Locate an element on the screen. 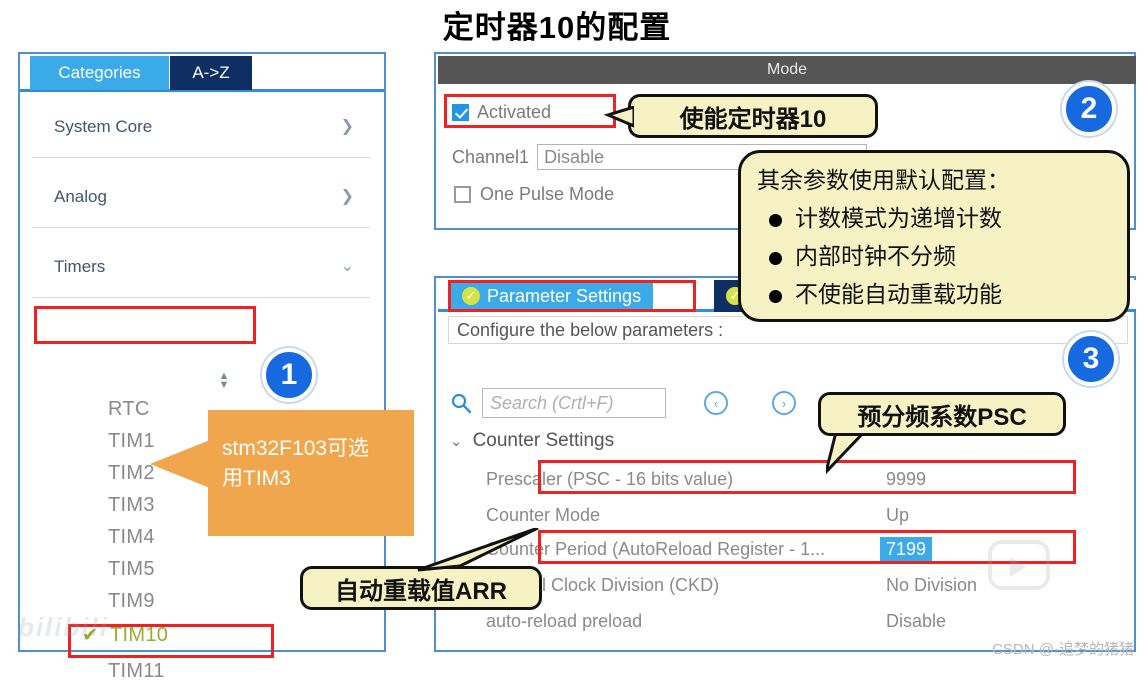 The image size is (1144, 683). param-value: Disable is located at coordinates (976, 621).